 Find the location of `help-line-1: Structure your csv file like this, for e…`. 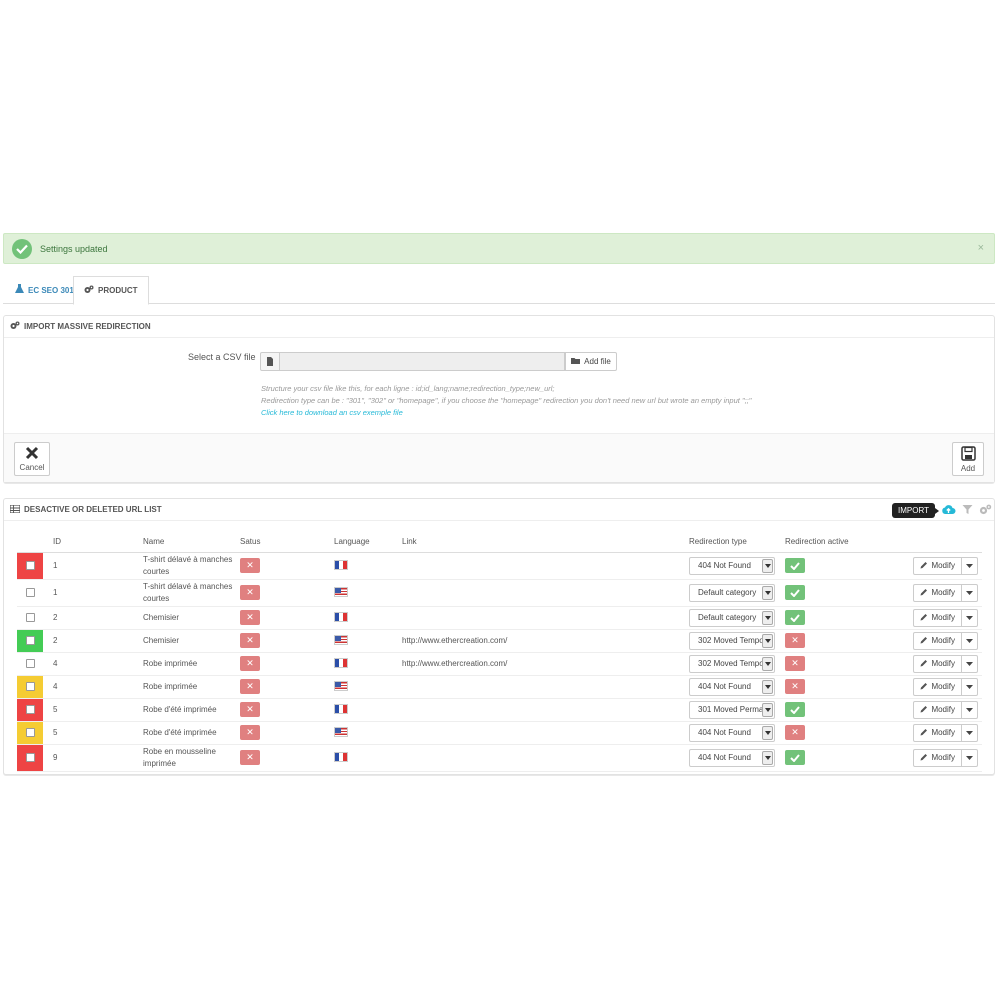

help-line-1: Structure your csv file like this, for e… is located at coordinates (408, 388).